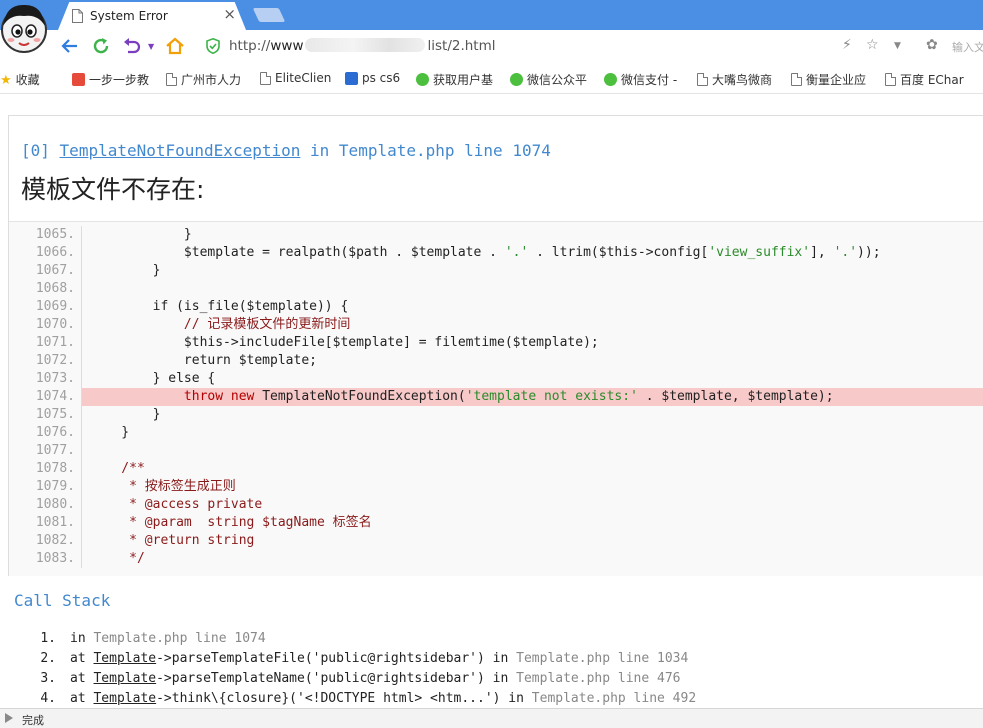  Describe the element at coordinates (828, 79) in the screenshot. I see `bookmark-item: 衡量企业应` at that location.